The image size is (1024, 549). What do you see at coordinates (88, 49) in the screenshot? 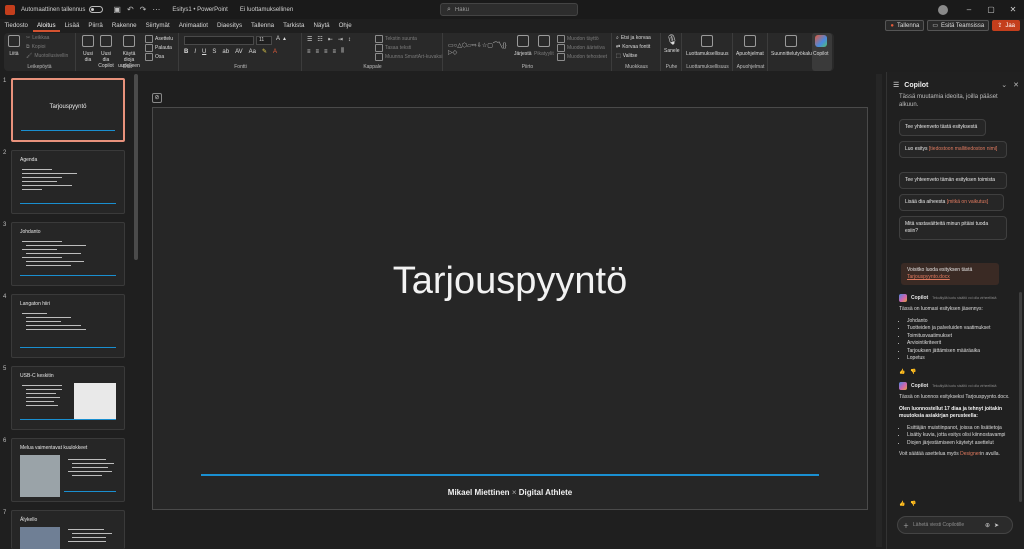
I see `new-slide-button: Uusi dia` at bounding box center [88, 49].